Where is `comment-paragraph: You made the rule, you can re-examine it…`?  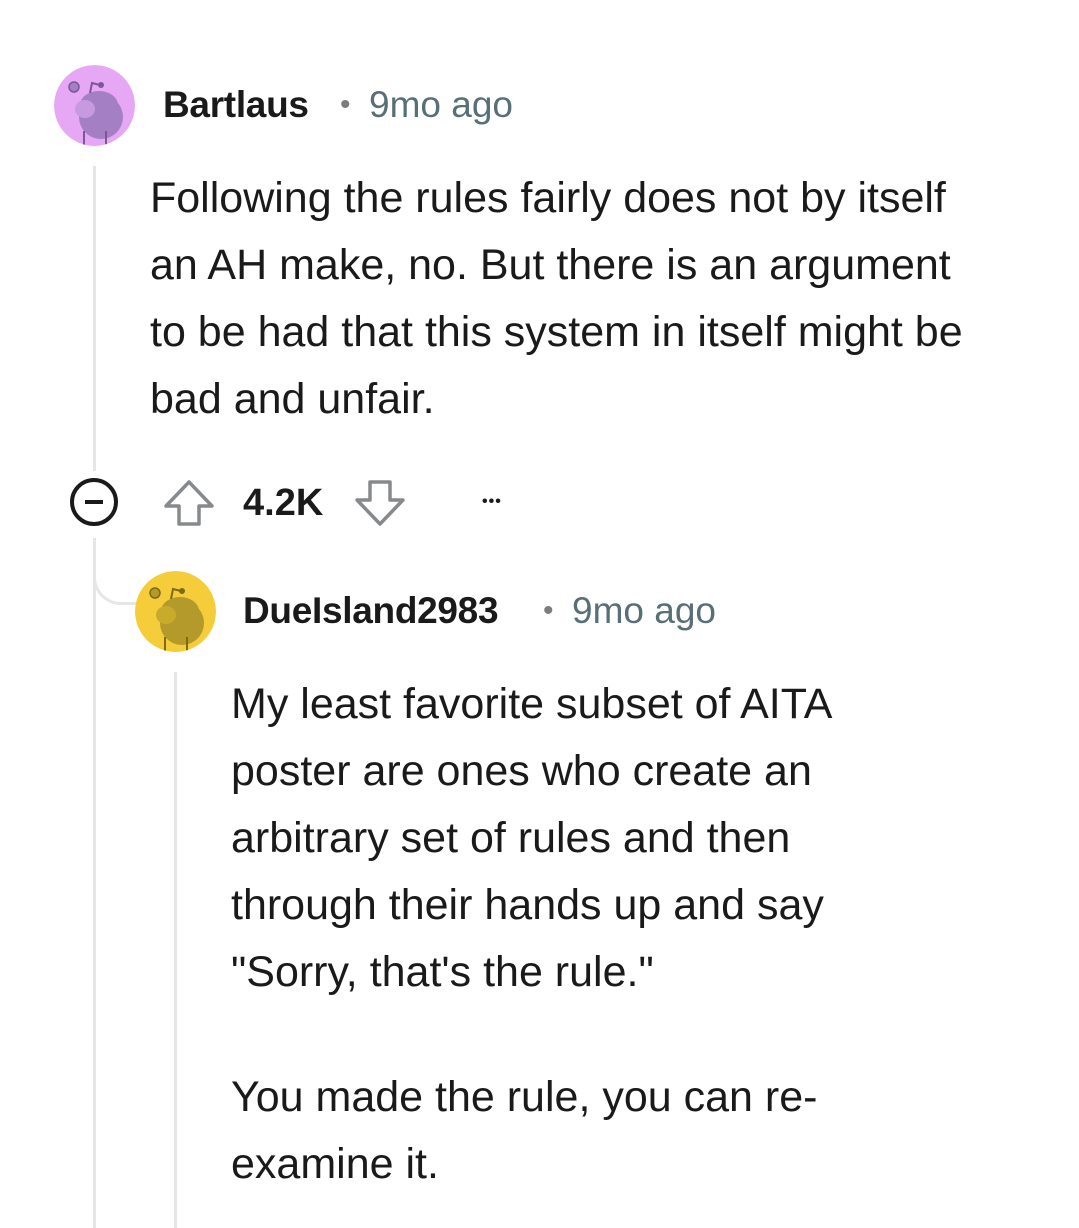 comment-paragraph: You made the rule, you can re-examine it… is located at coordinates (524, 1130).